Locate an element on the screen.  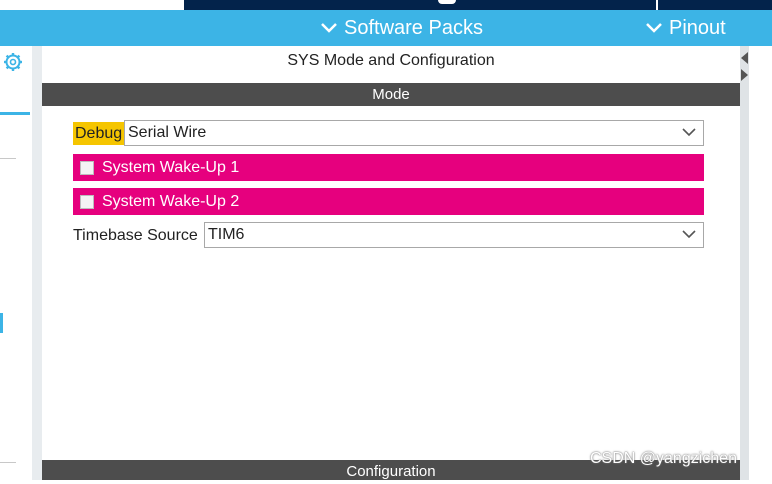
system-wakeup-2-option: System Wake-Up 2 is located at coordinates (388, 201).